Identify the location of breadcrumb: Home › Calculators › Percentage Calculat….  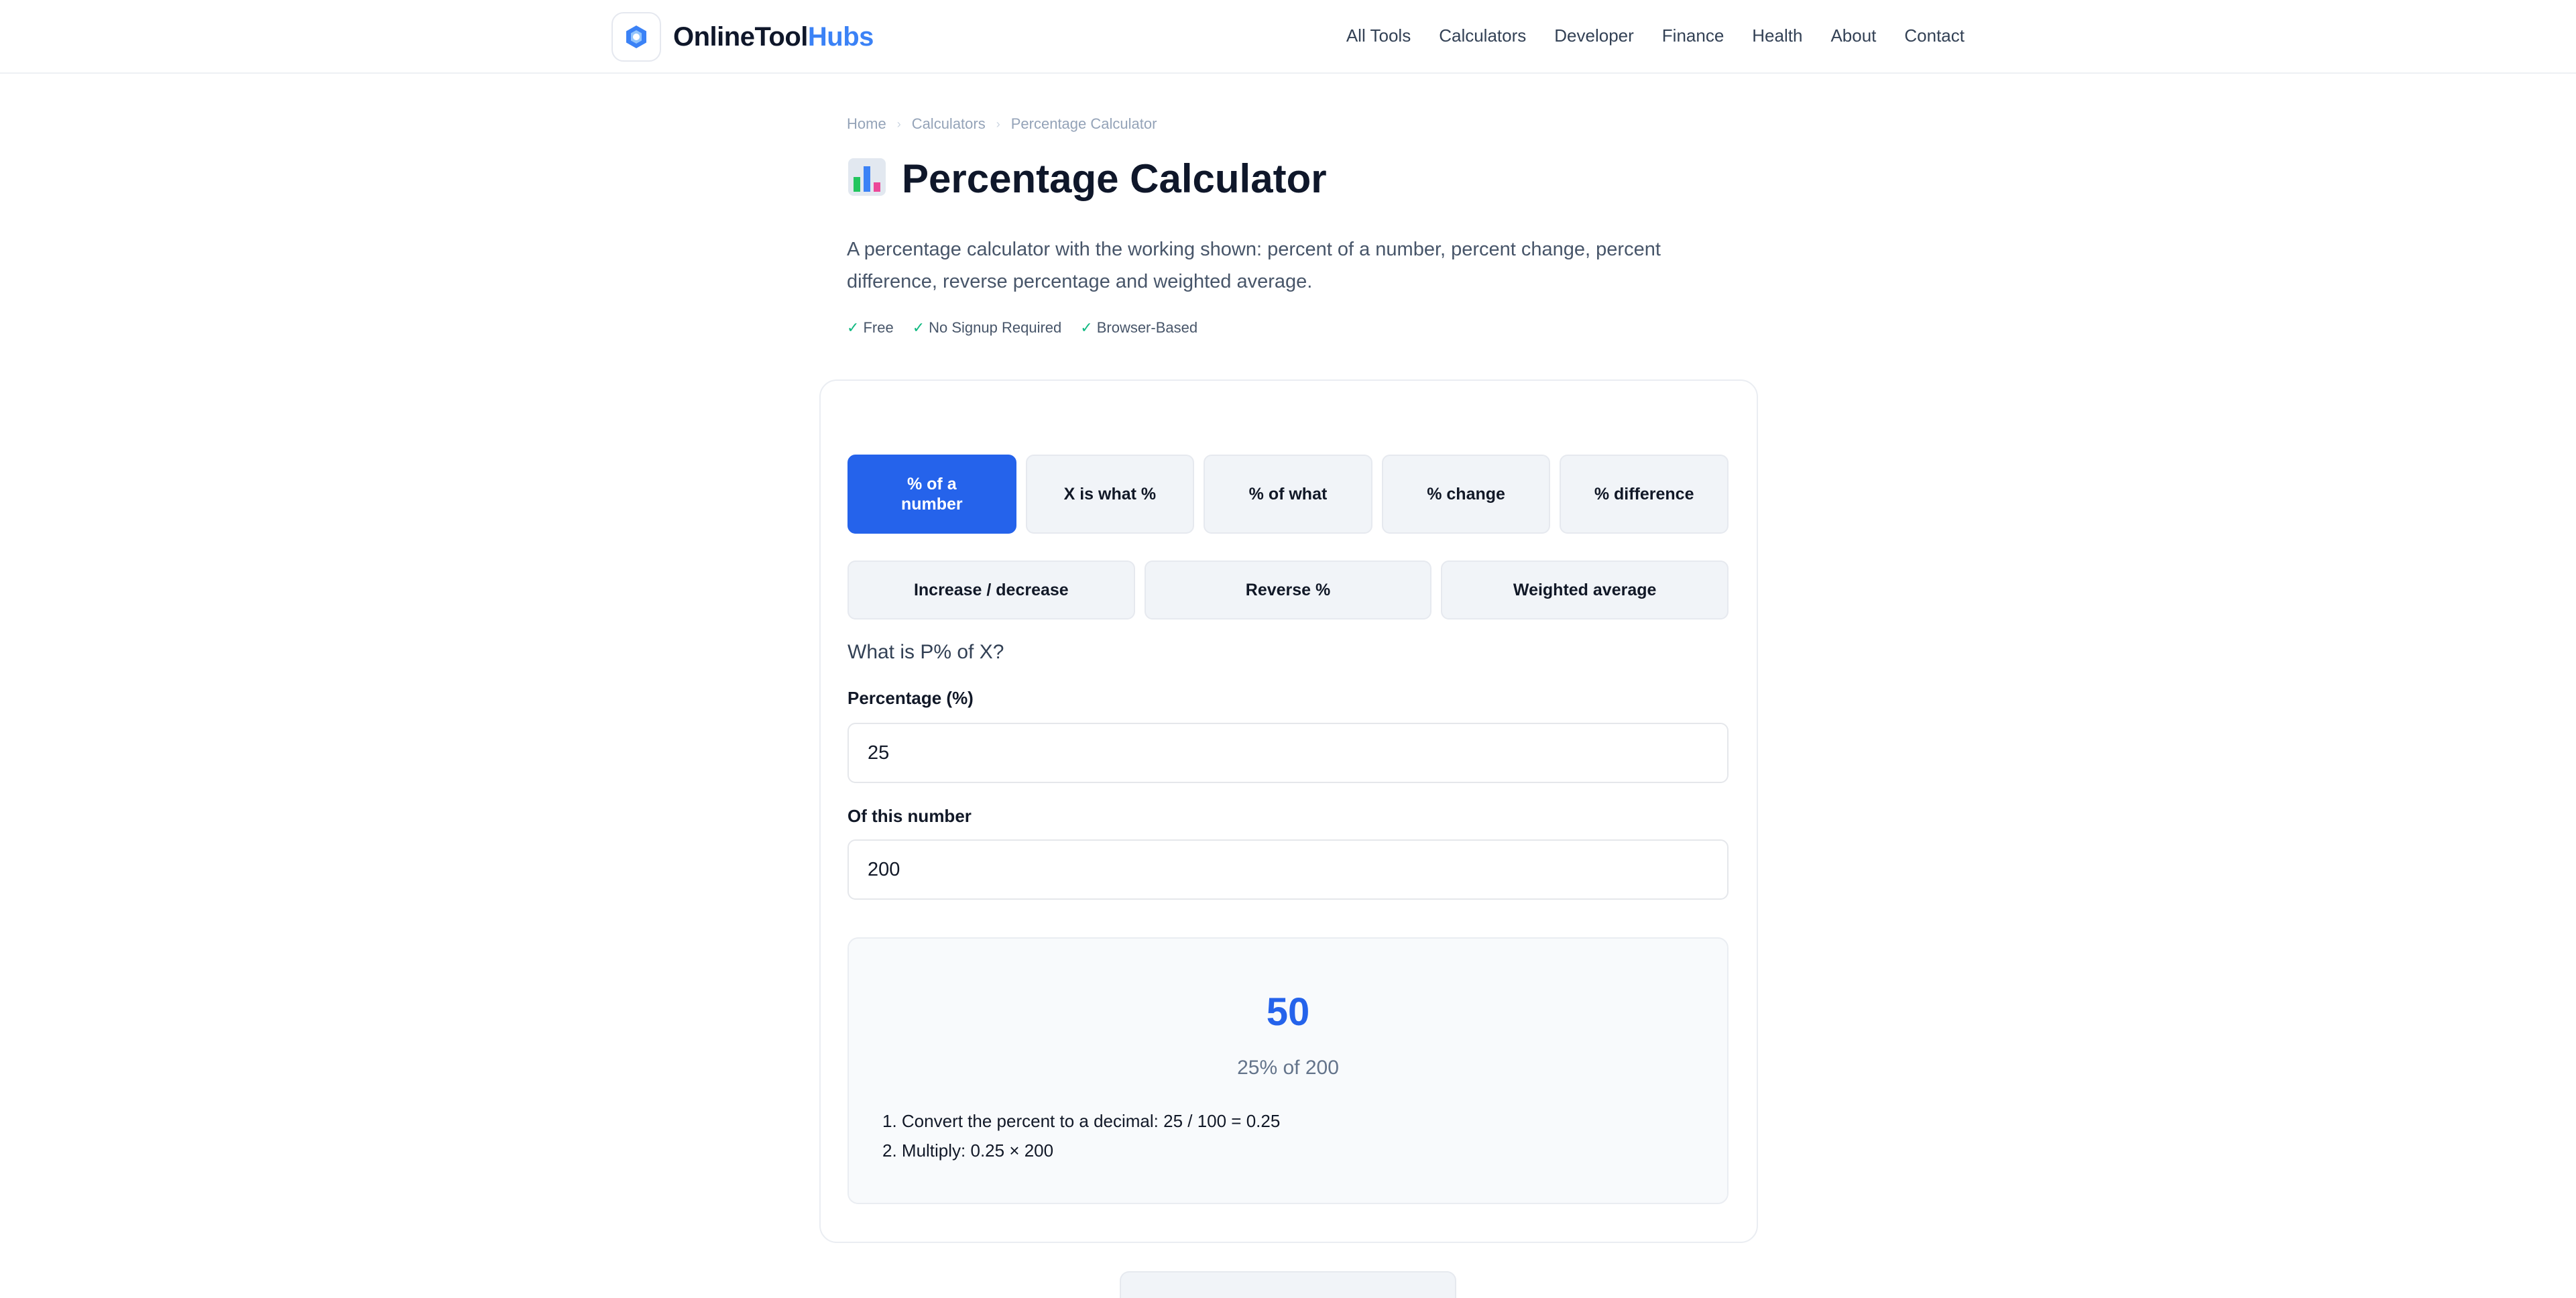
(1002, 124).